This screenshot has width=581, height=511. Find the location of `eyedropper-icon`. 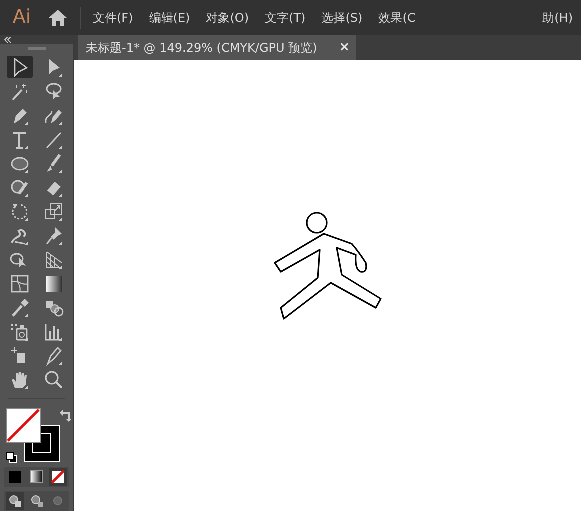

eyedropper-icon is located at coordinates (19, 307).